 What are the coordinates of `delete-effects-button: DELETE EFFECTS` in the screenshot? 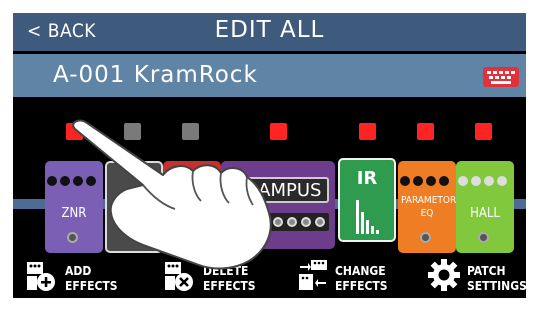 It's located at (223, 274).